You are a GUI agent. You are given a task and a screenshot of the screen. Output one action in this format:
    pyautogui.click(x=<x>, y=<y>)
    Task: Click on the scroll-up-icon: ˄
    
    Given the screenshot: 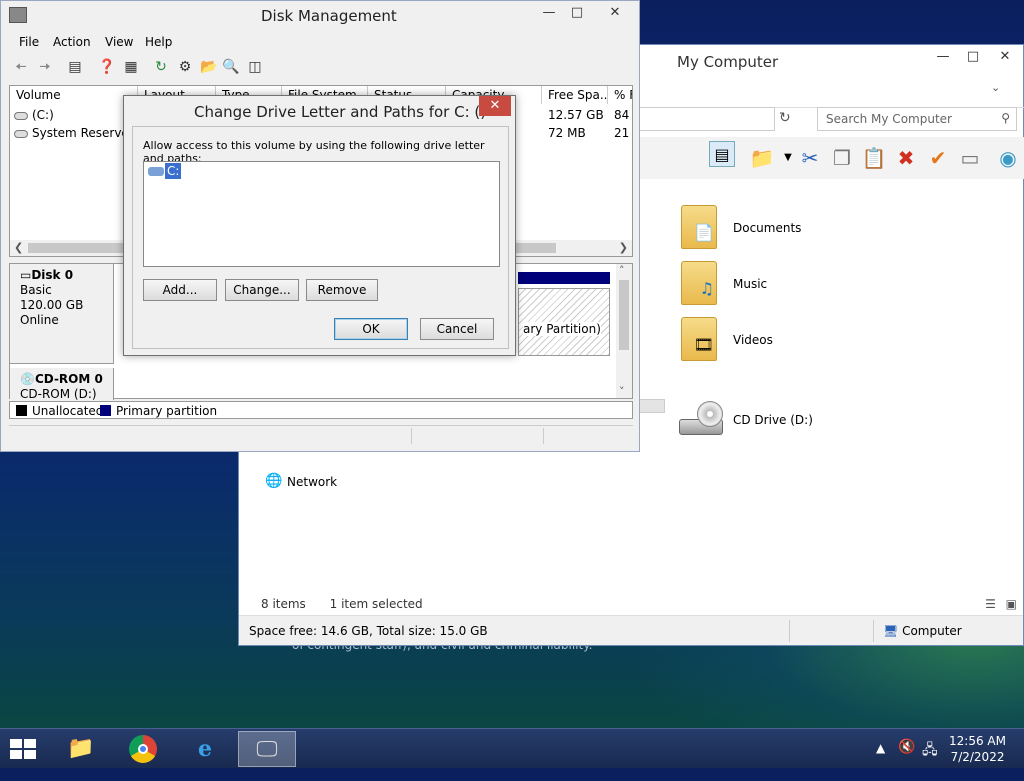 What is the action you would take?
    pyautogui.click(x=622, y=270)
    